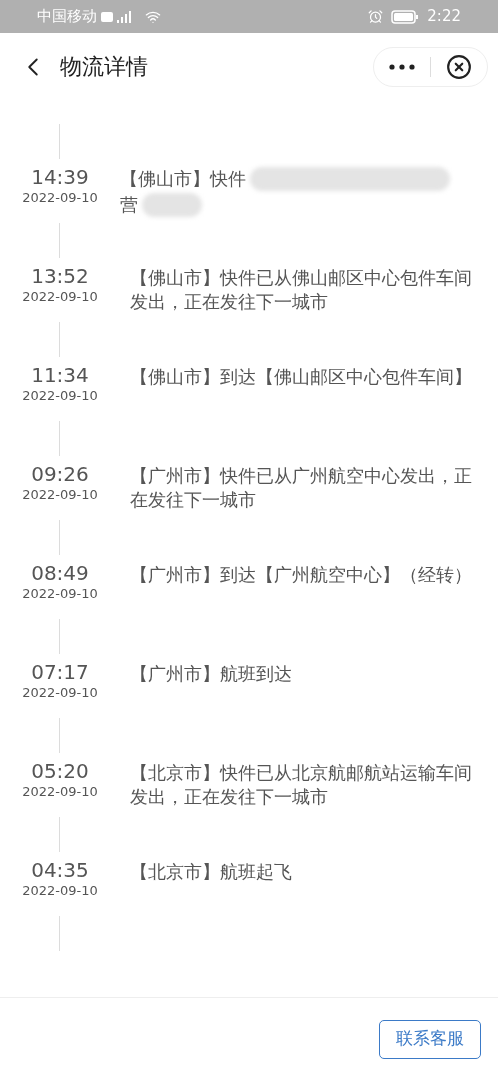 The width and height of the screenshot is (498, 1080). What do you see at coordinates (301, 290) in the screenshot?
I see `event-description: 【佛山市】快件已从佛山邮区中心包件车间发出，正在发往下一城市` at bounding box center [301, 290].